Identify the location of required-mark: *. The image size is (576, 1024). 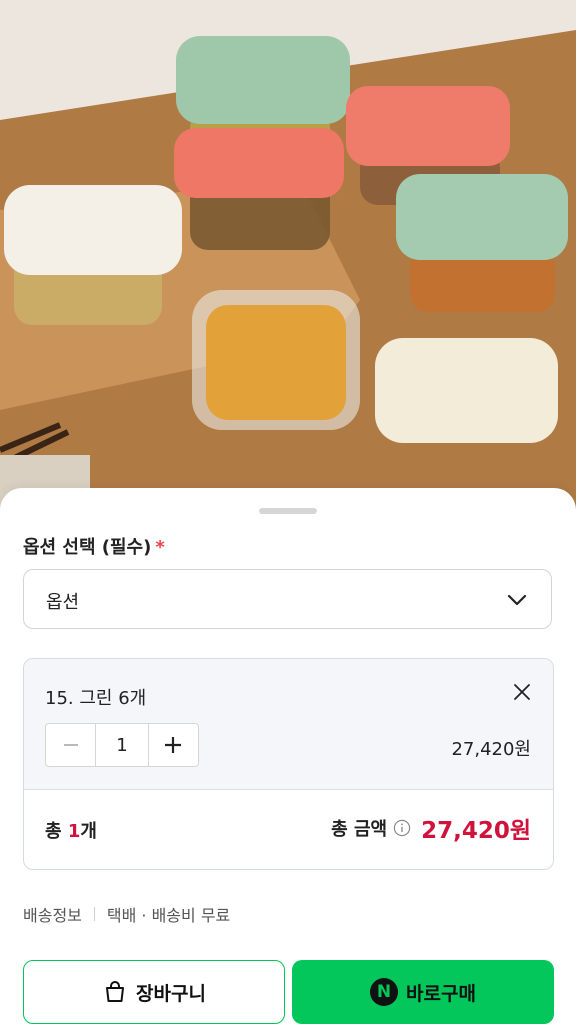
(160, 547).